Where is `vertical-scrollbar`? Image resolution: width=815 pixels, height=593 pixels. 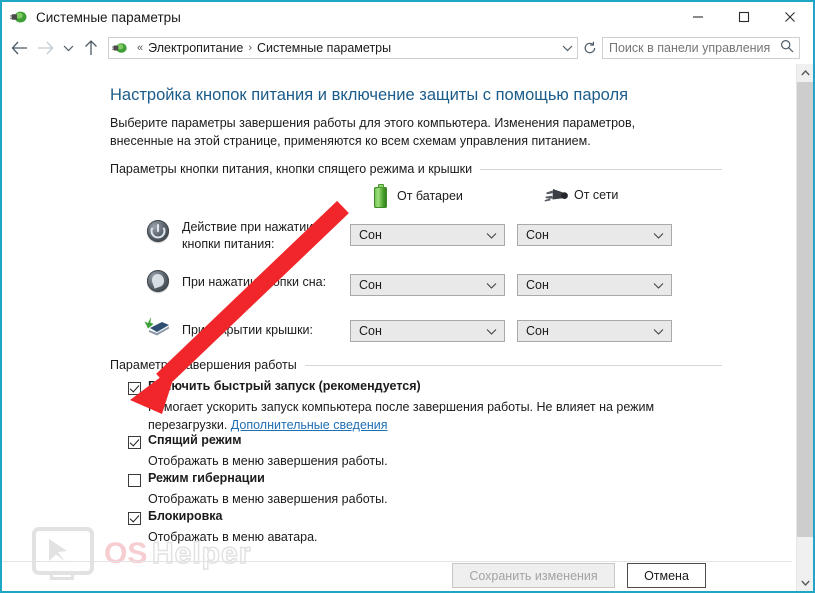 vertical-scrollbar is located at coordinates (804, 327).